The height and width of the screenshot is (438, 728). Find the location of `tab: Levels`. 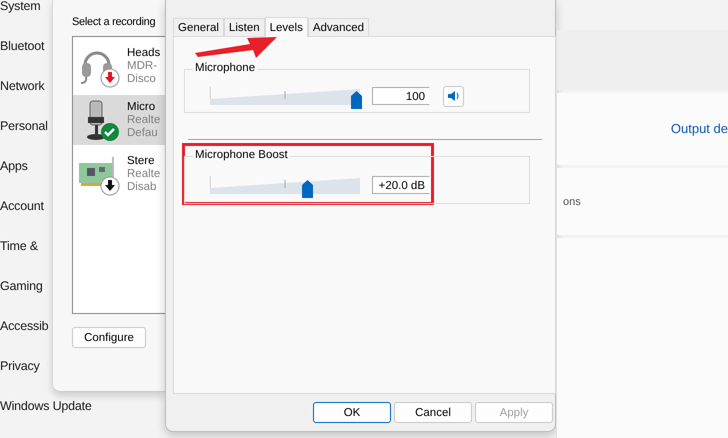

tab: Levels is located at coordinates (286, 27).